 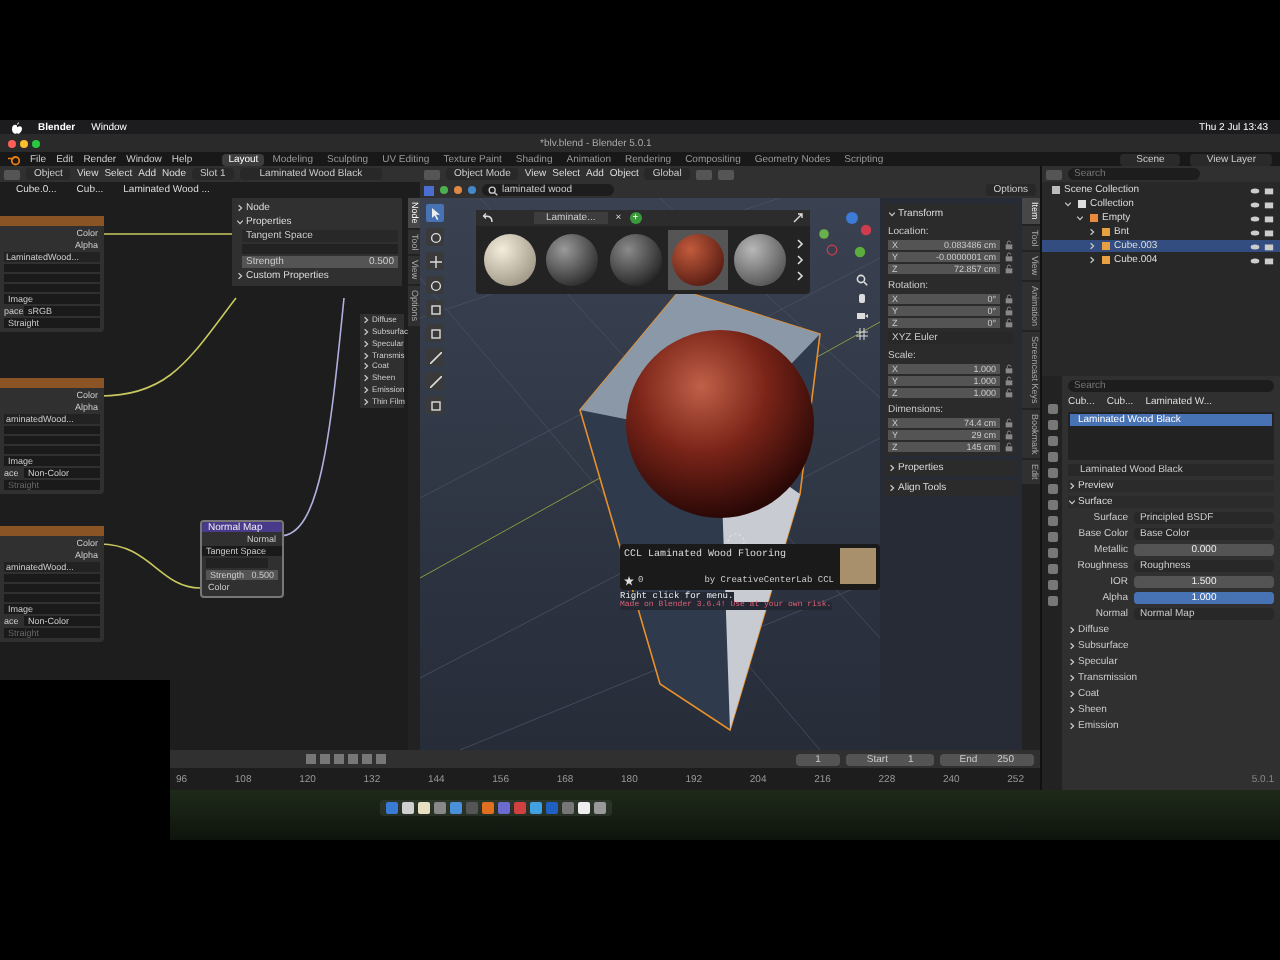 What do you see at coordinates (14, 159) in the screenshot?
I see `blender-logo-icon` at bounding box center [14, 159].